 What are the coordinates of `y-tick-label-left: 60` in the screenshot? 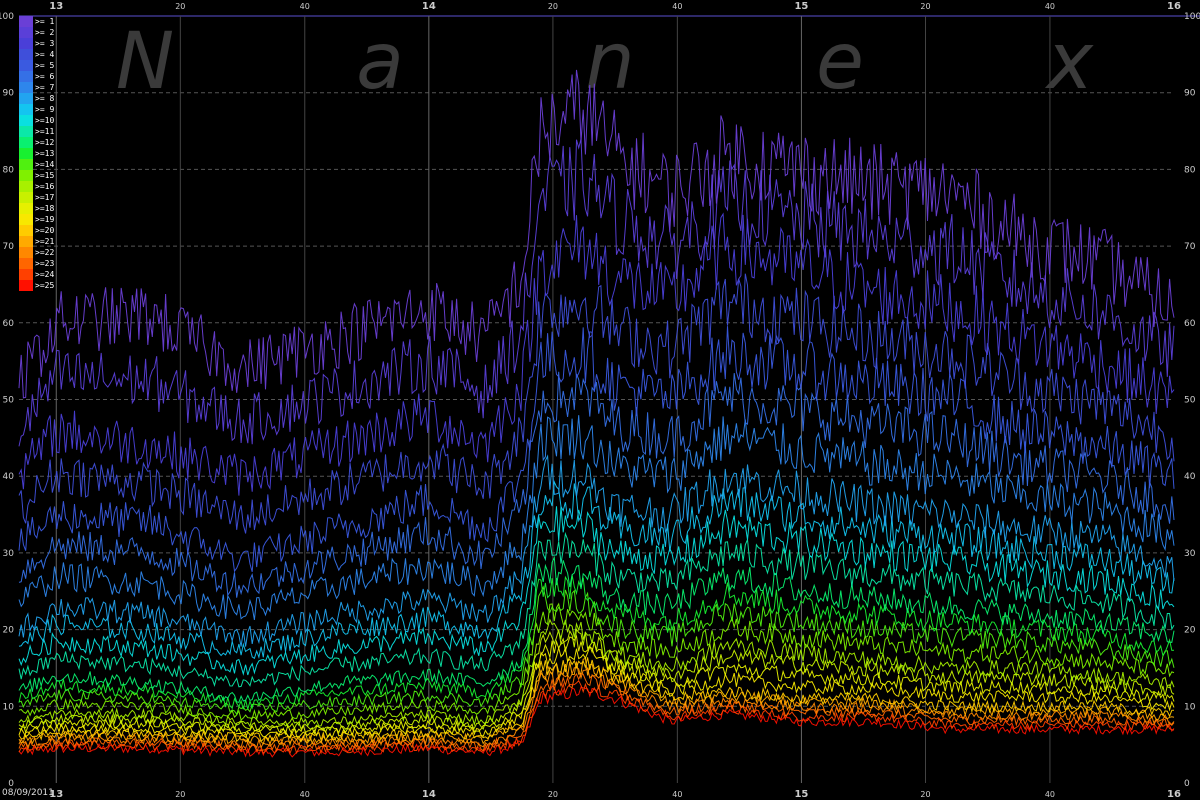 It's located at (9, 324).